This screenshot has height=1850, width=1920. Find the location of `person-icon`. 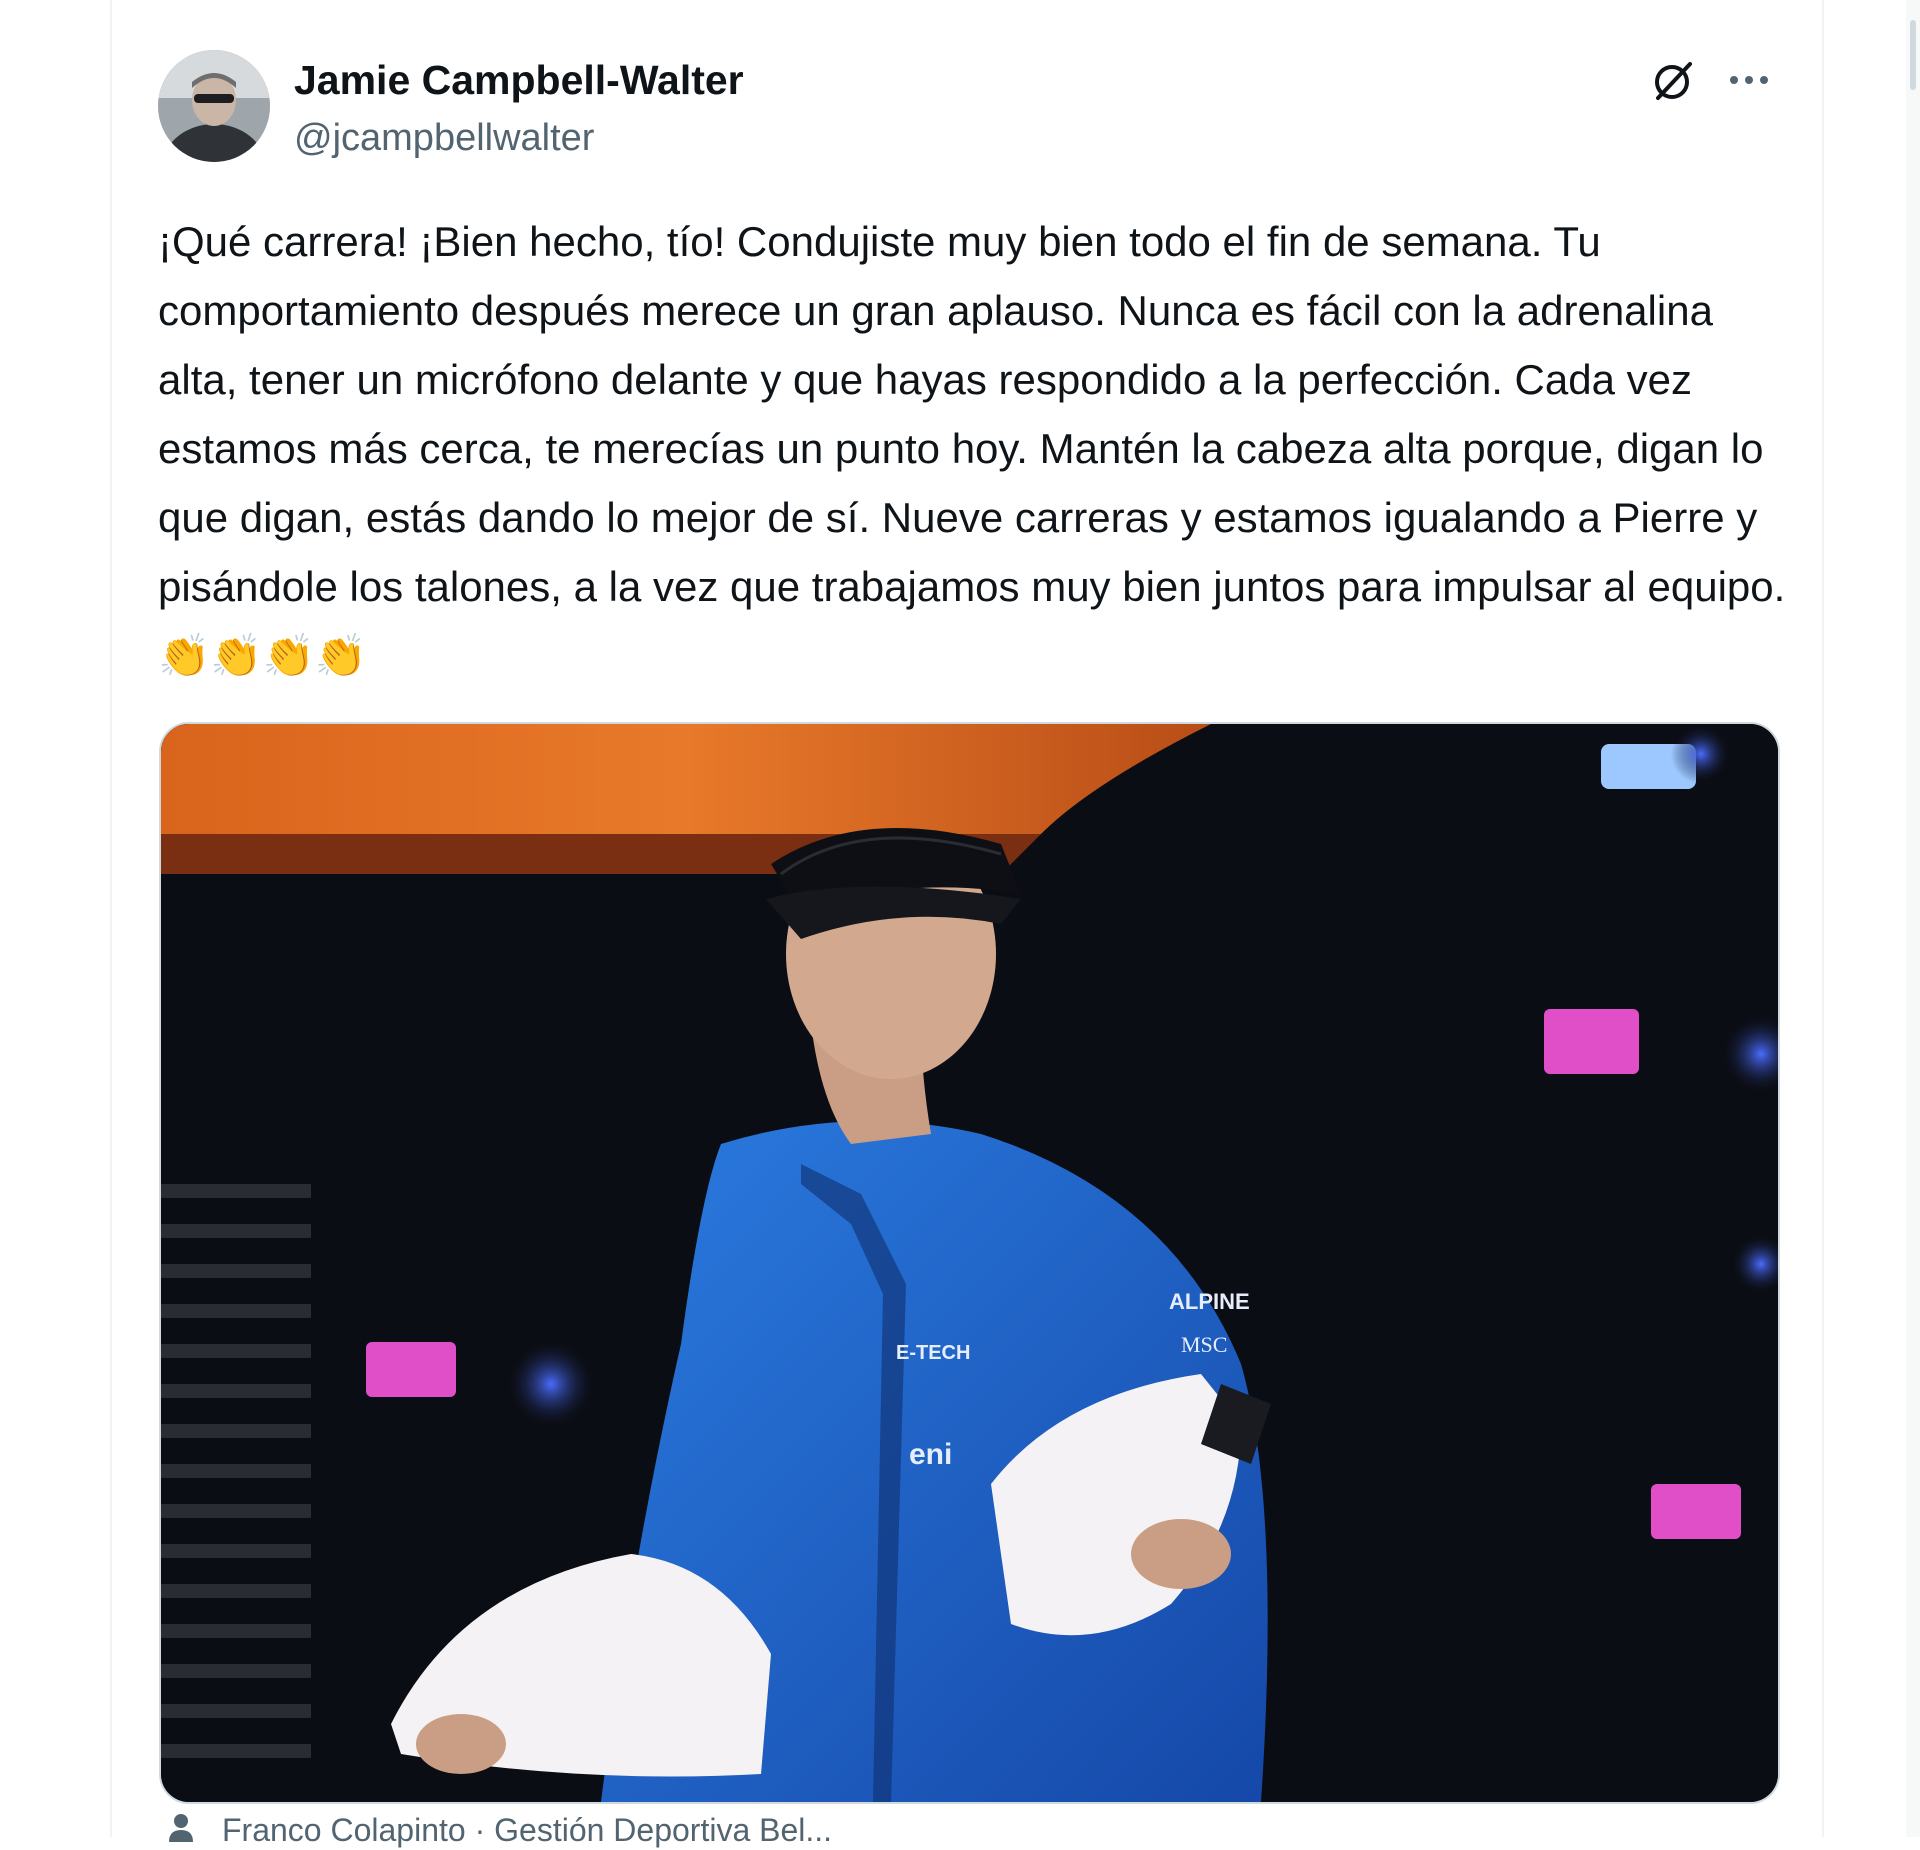

person-icon is located at coordinates (181, 1827).